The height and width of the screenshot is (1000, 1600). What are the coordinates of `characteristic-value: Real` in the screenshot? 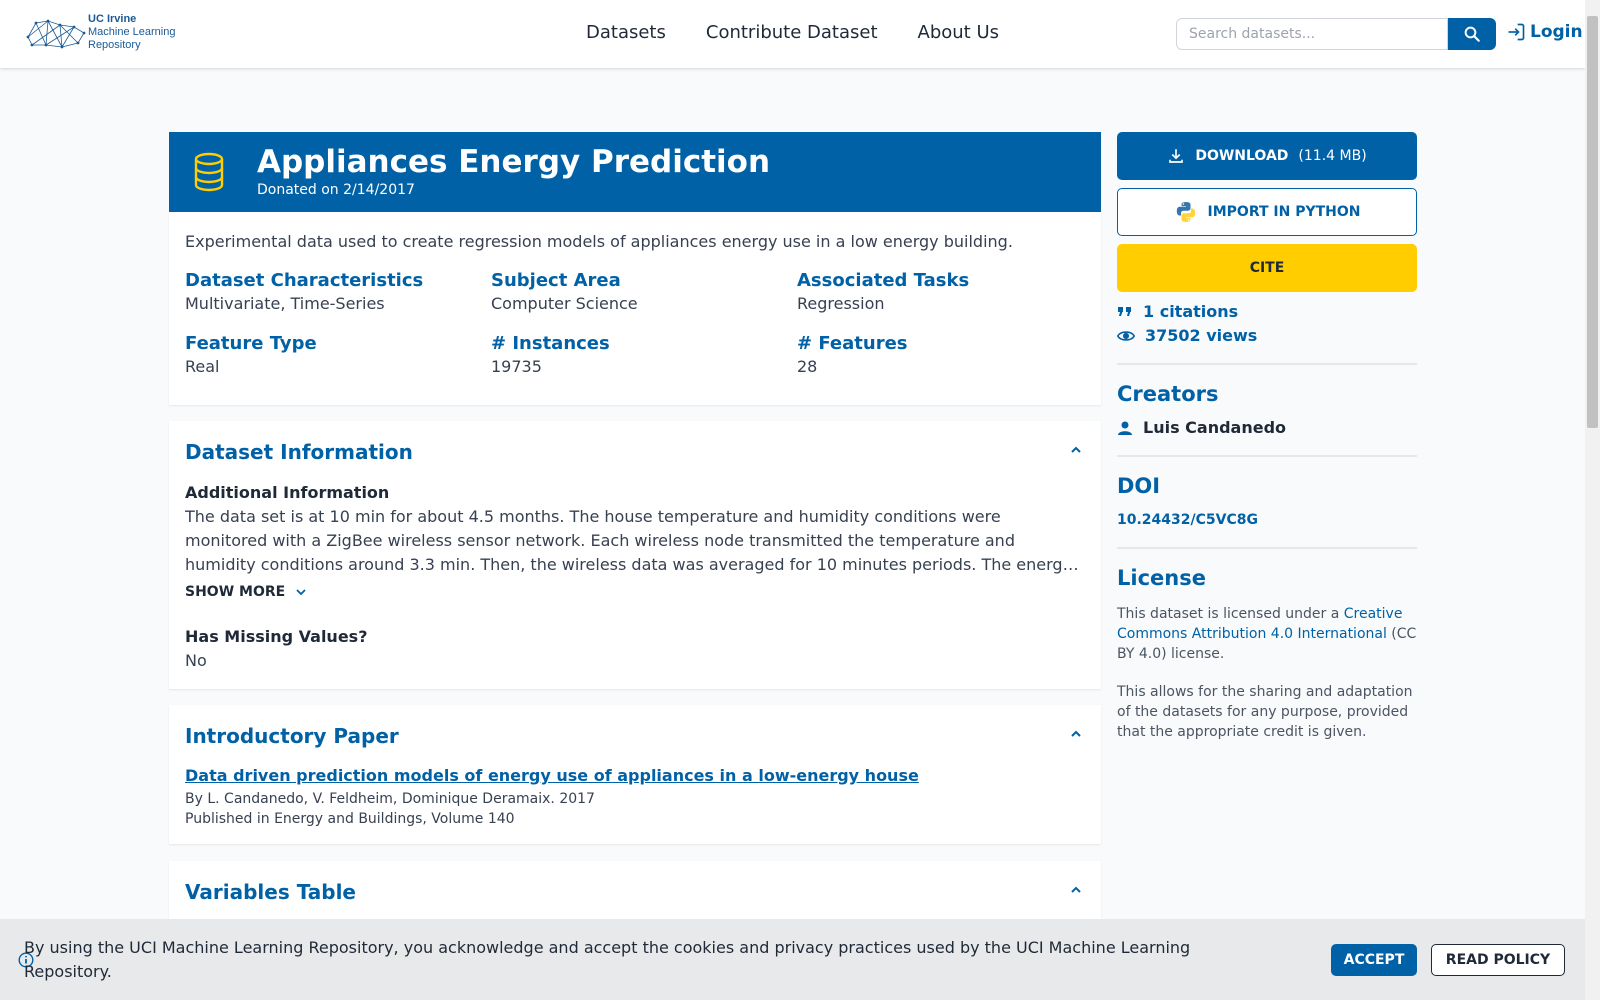 It's located at (202, 366).